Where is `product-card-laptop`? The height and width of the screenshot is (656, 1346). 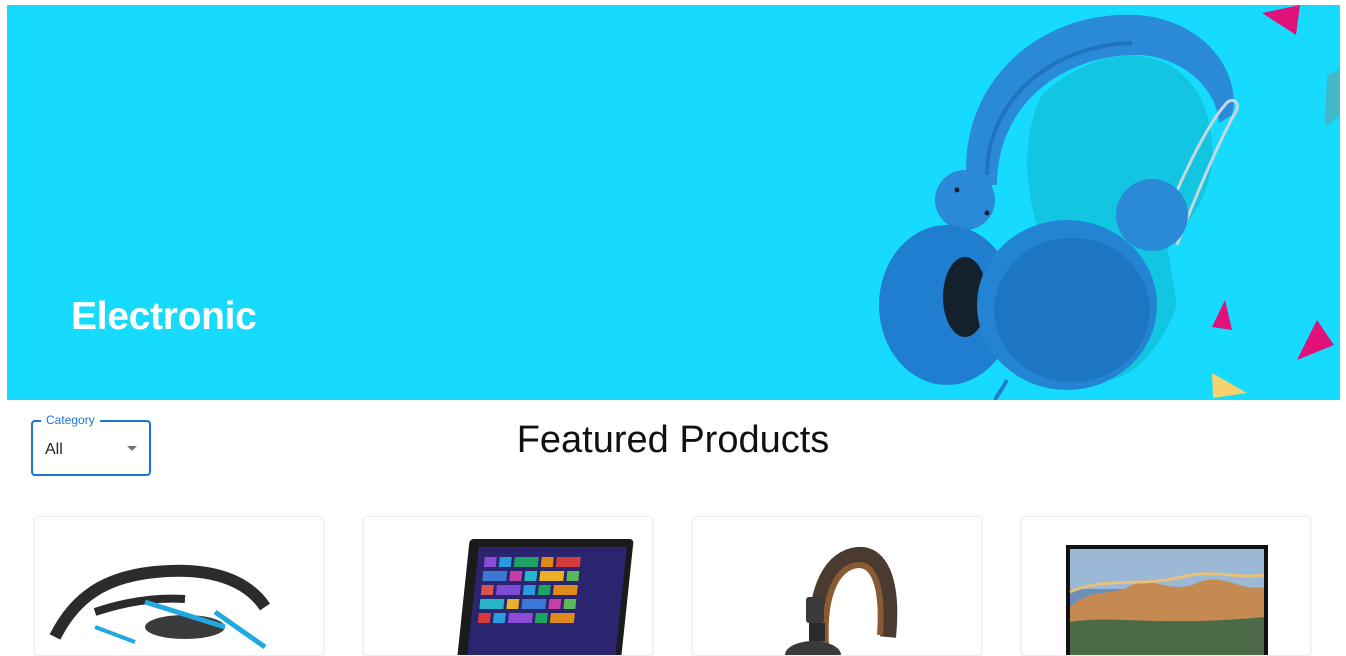 product-card-laptop is located at coordinates (508, 586).